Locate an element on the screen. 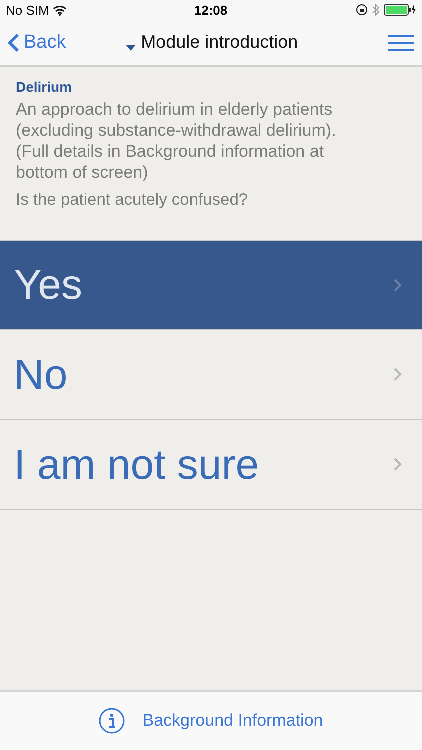  dropdown-caret-icon is located at coordinates (131, 47).